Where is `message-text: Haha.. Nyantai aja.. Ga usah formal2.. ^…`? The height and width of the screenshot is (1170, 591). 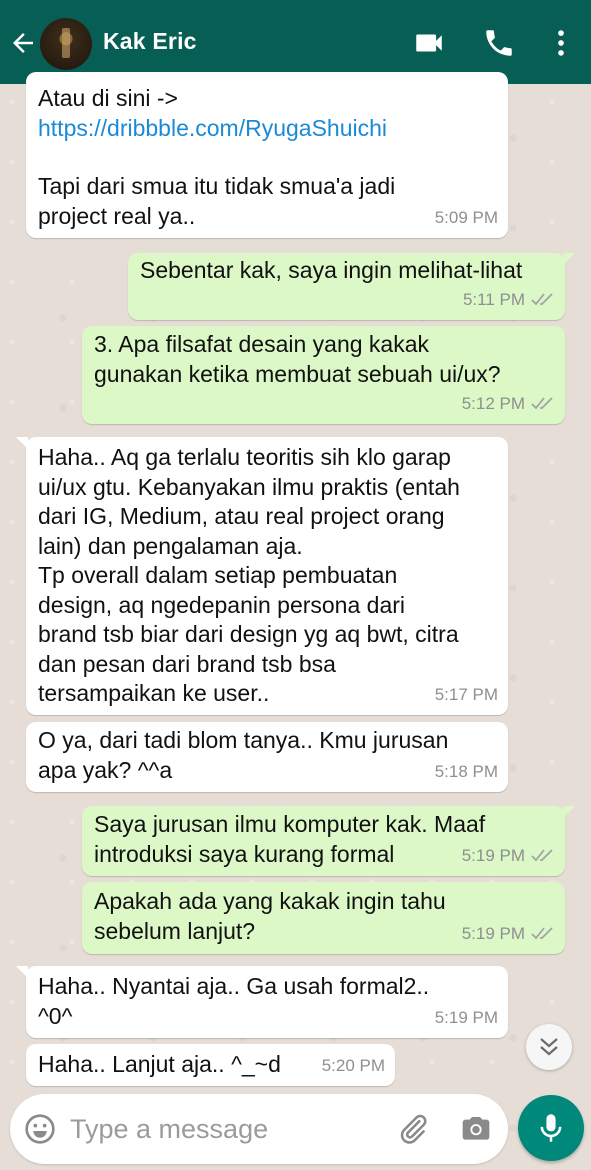 message-text: Haha.. Nyantai aja.. Ga usah formal2.. ^… is located at coordinates (234, 1001).